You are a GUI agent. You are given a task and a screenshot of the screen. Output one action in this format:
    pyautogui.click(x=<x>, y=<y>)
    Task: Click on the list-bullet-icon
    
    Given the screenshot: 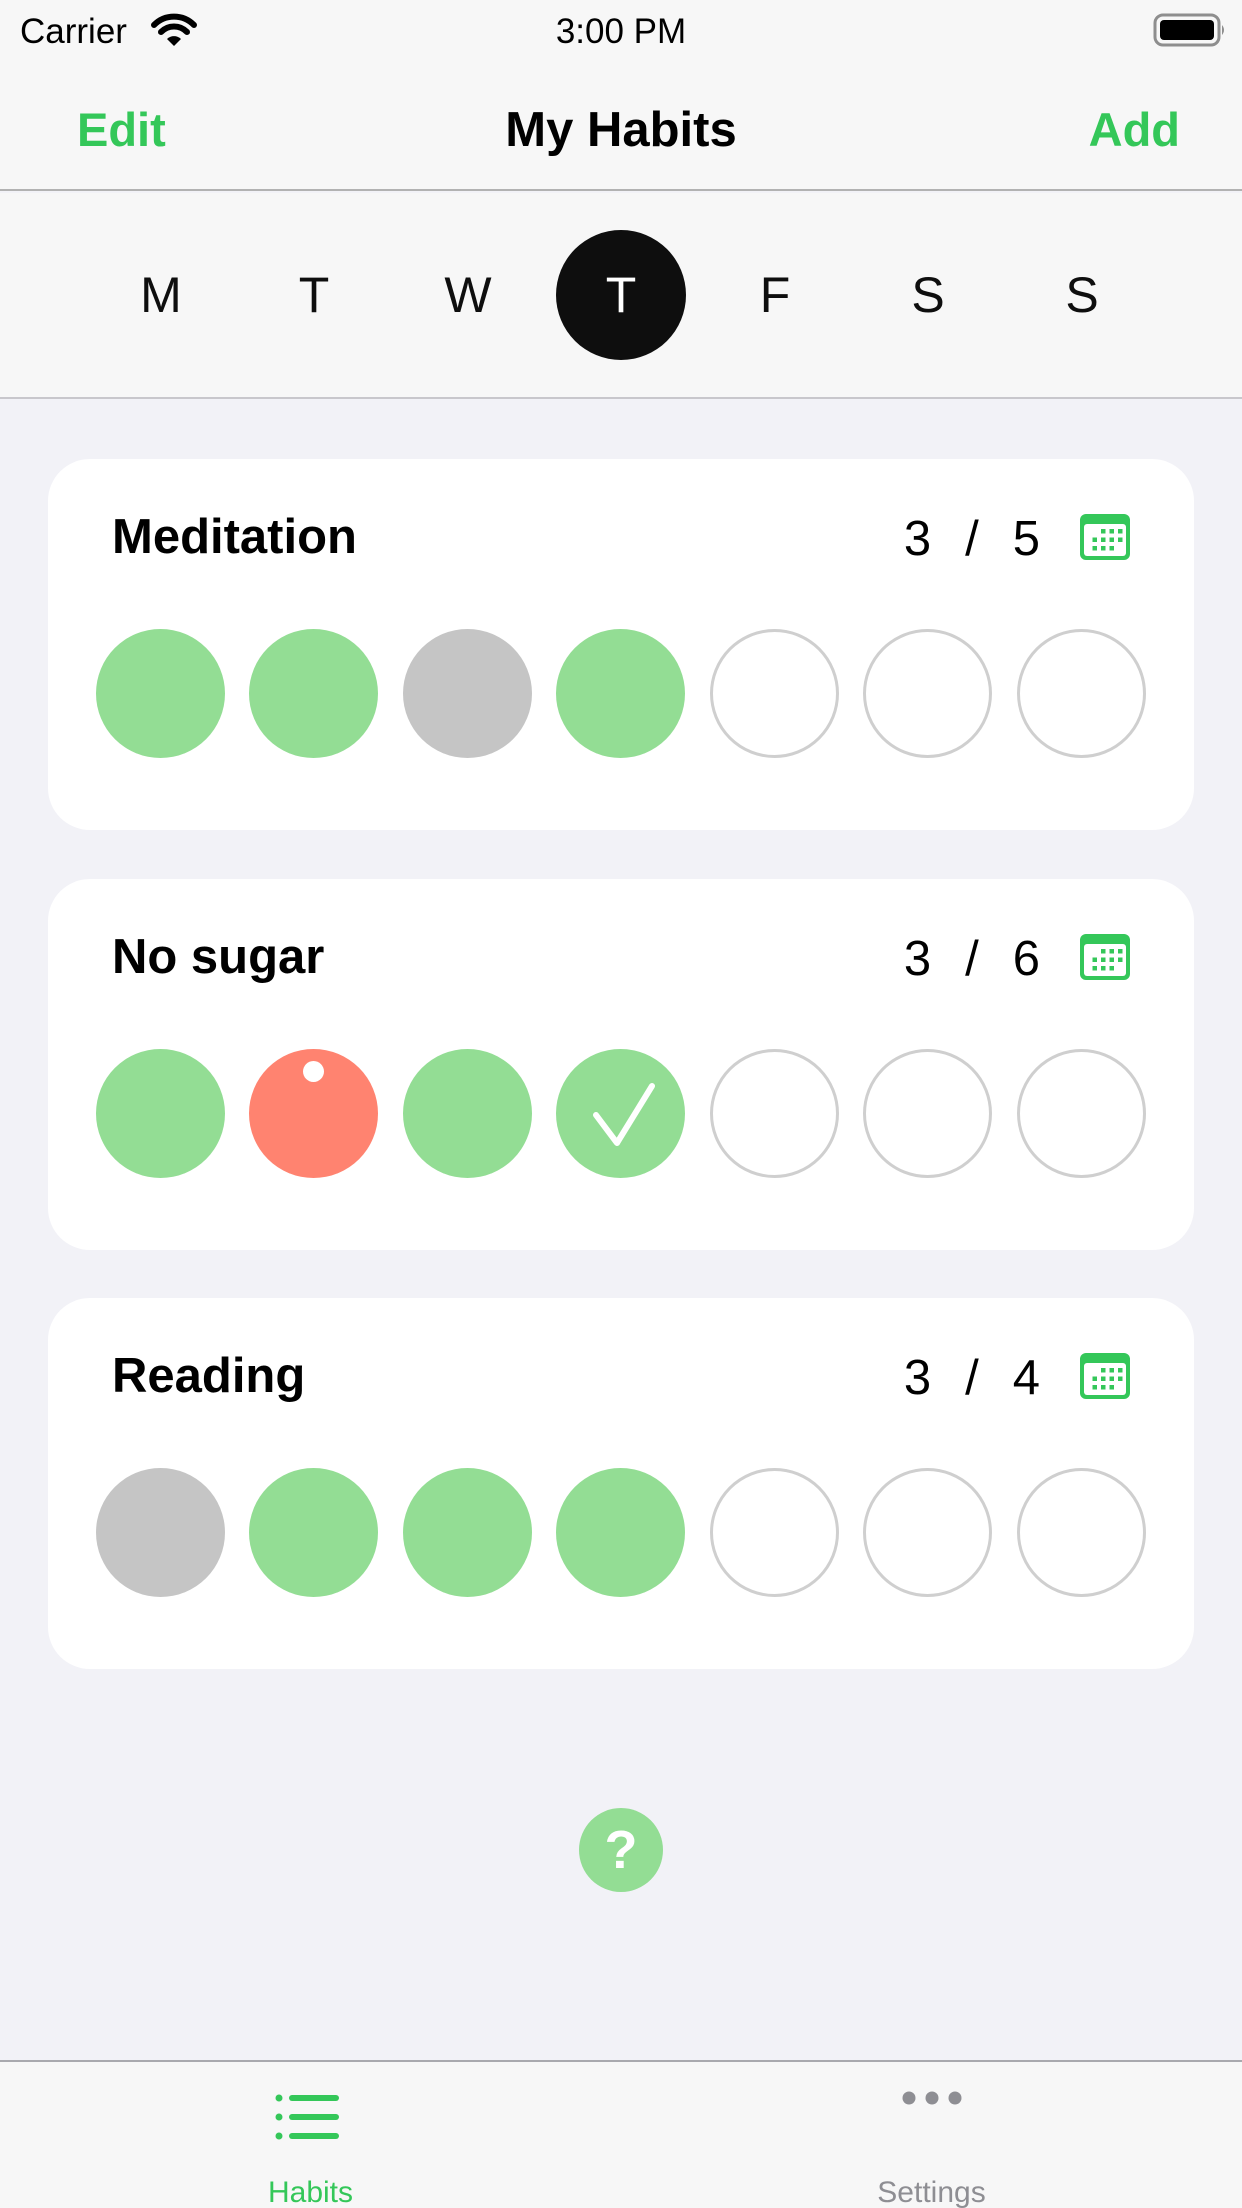 What is the action you would take?
    pyautogui.click(x=307, y=2117)
    